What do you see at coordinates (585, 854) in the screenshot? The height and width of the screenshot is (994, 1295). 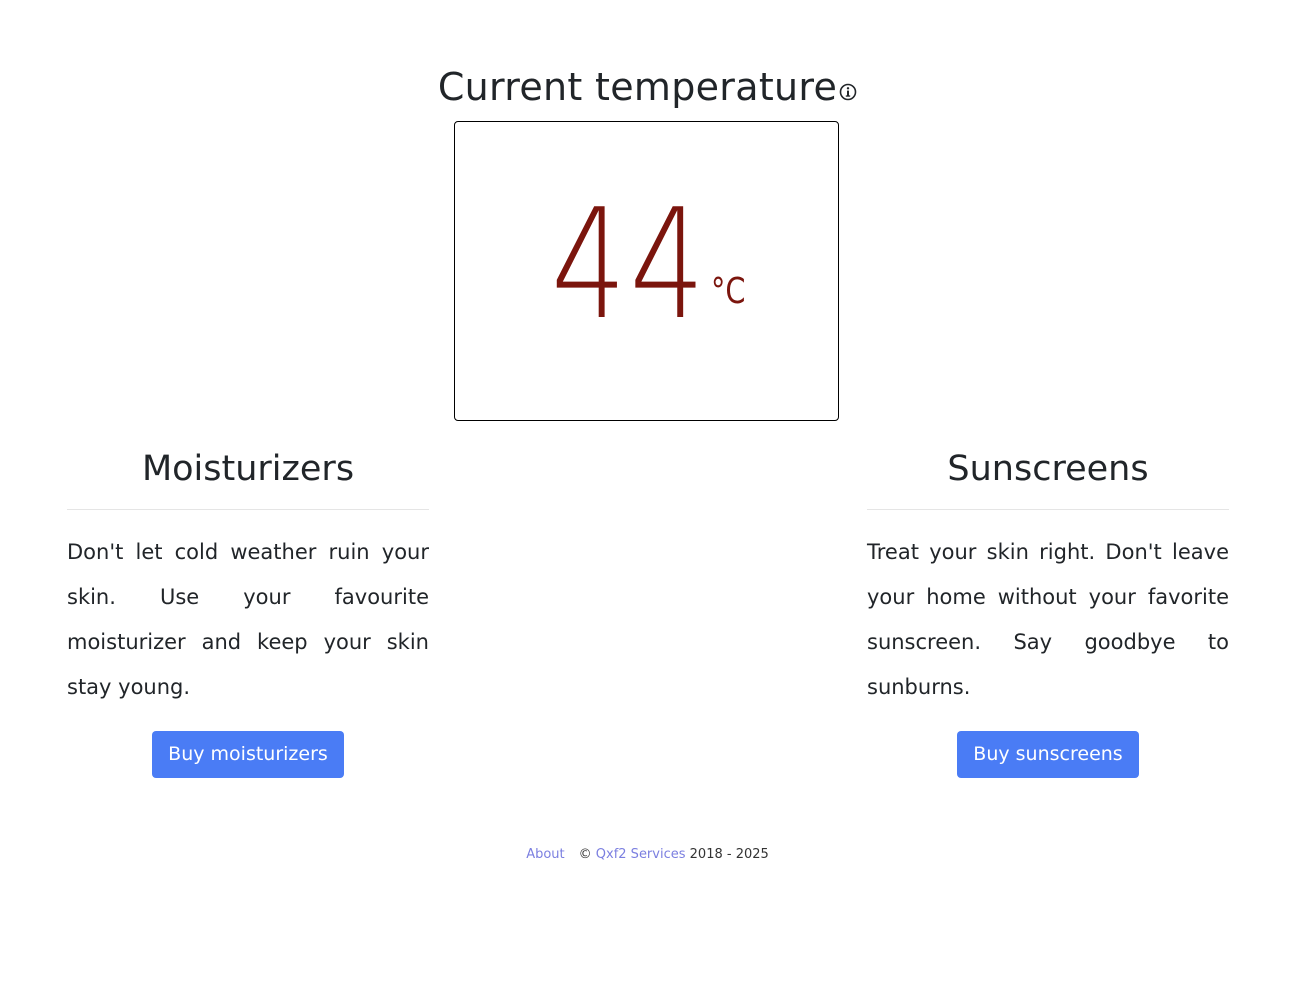 I see `copyright-symbol: ©` at bounding box center [585, 854].